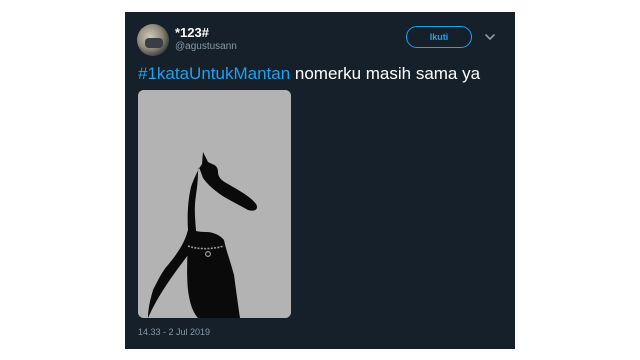  Describe the element at coordinates (439, 37) in the screenshot. I see `follow-button: Ikuti` at that location.